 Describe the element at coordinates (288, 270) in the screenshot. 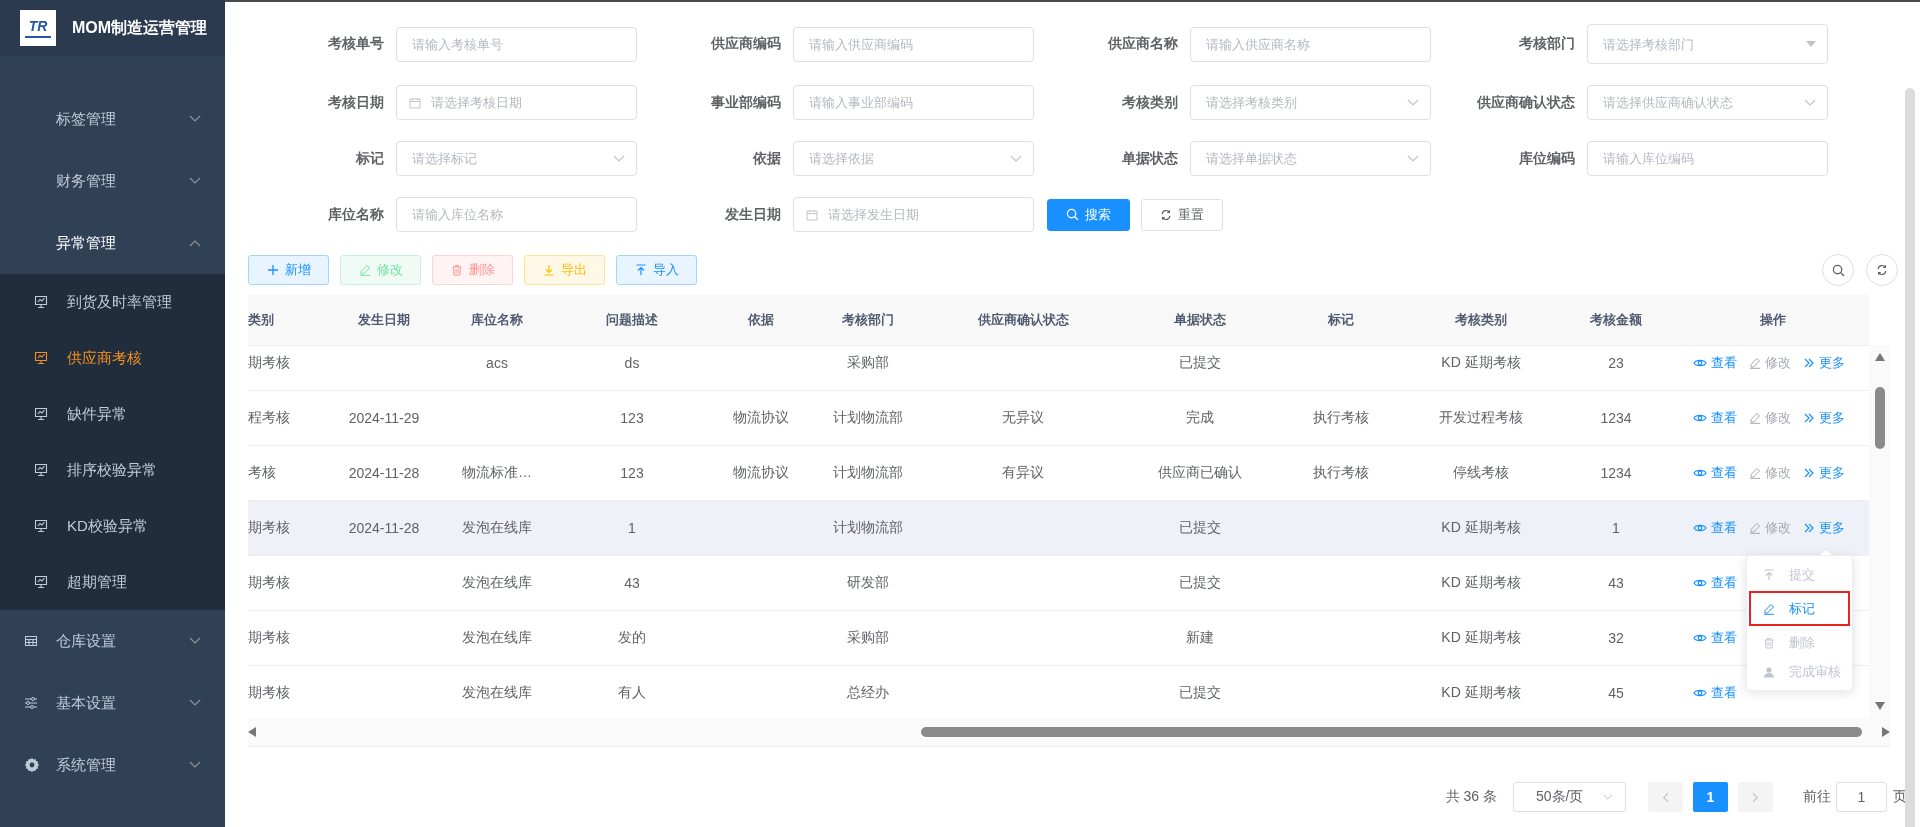

I see `add-button: 新增` at that location.